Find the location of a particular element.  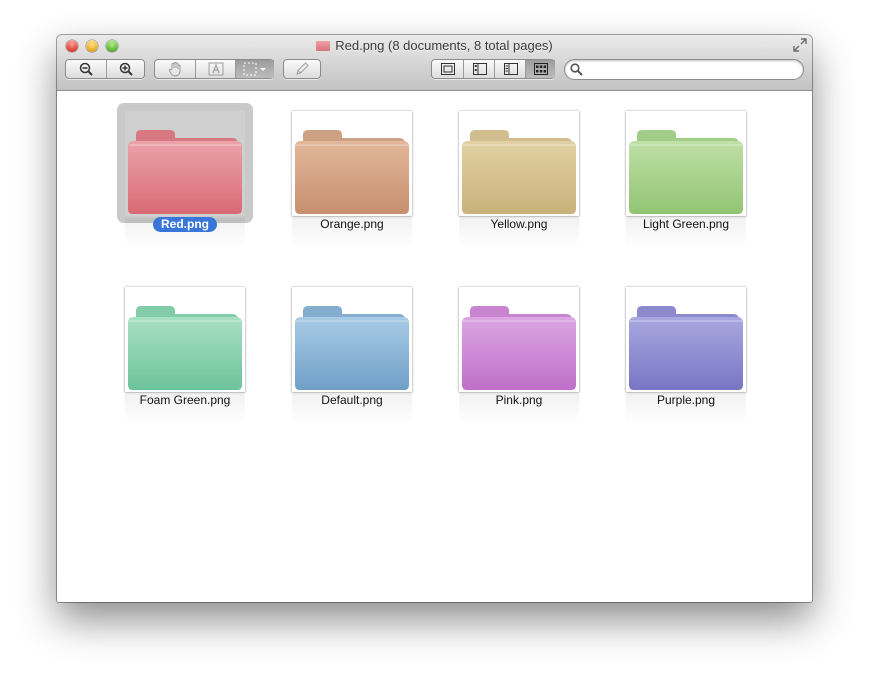

view-thumbnails is located at coordinates (479, 69).